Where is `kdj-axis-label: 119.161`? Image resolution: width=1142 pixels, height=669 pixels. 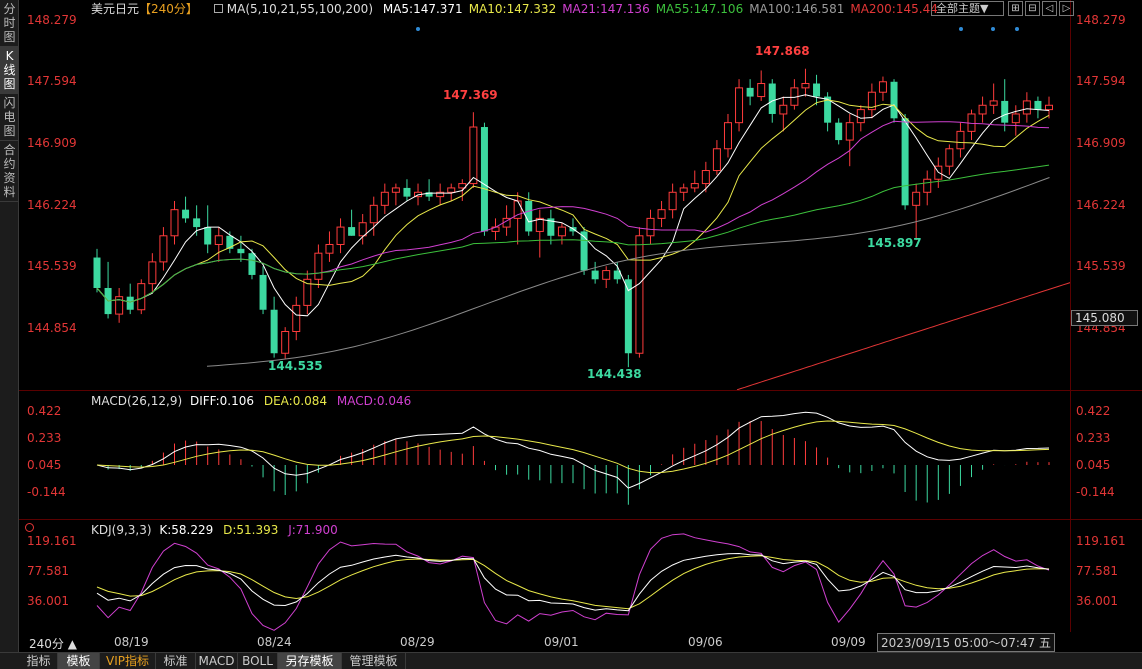
kdj-axis-label: 119.161 is located at coordinates (52, 541).